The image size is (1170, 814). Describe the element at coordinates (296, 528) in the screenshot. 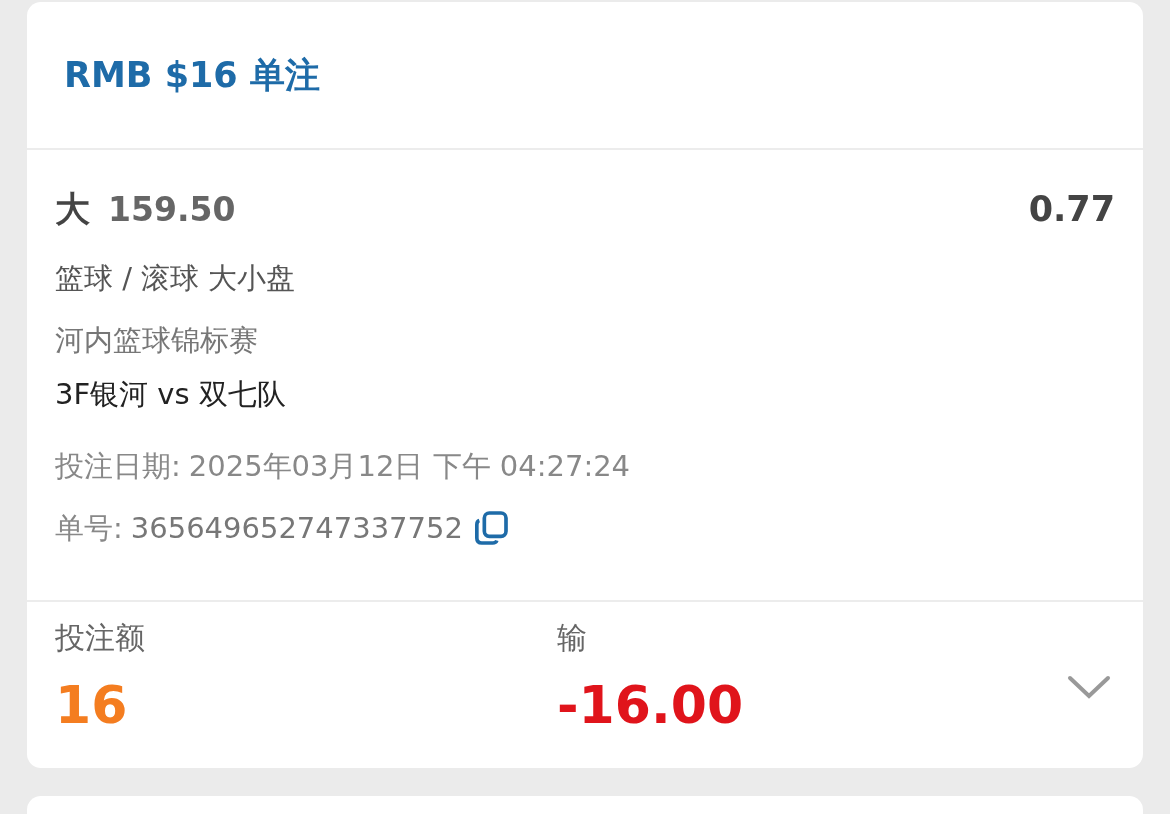

I see `ticket-number: 365649652747337752` at that location.